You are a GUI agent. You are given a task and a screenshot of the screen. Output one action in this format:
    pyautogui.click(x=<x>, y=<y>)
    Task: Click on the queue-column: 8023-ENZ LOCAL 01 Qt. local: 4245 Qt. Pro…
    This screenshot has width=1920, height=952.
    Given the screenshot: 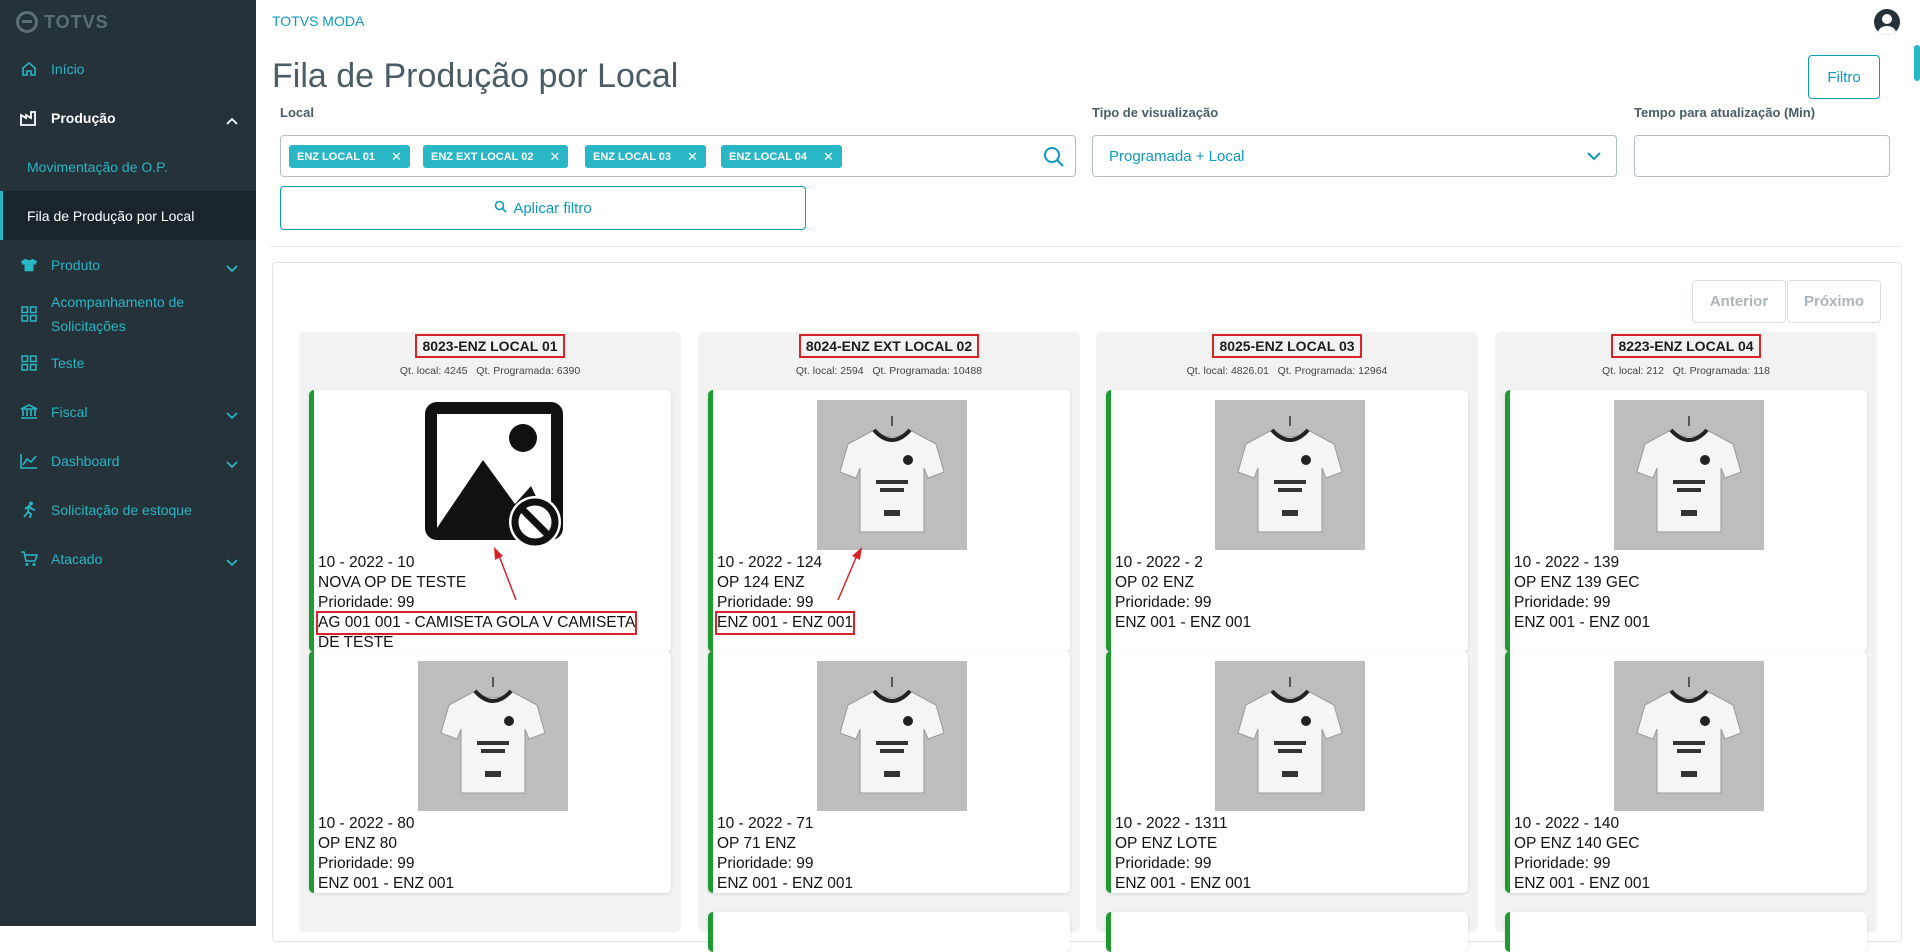 What is the action you would take?
    pyautogui.click(x=490, y=632)
    